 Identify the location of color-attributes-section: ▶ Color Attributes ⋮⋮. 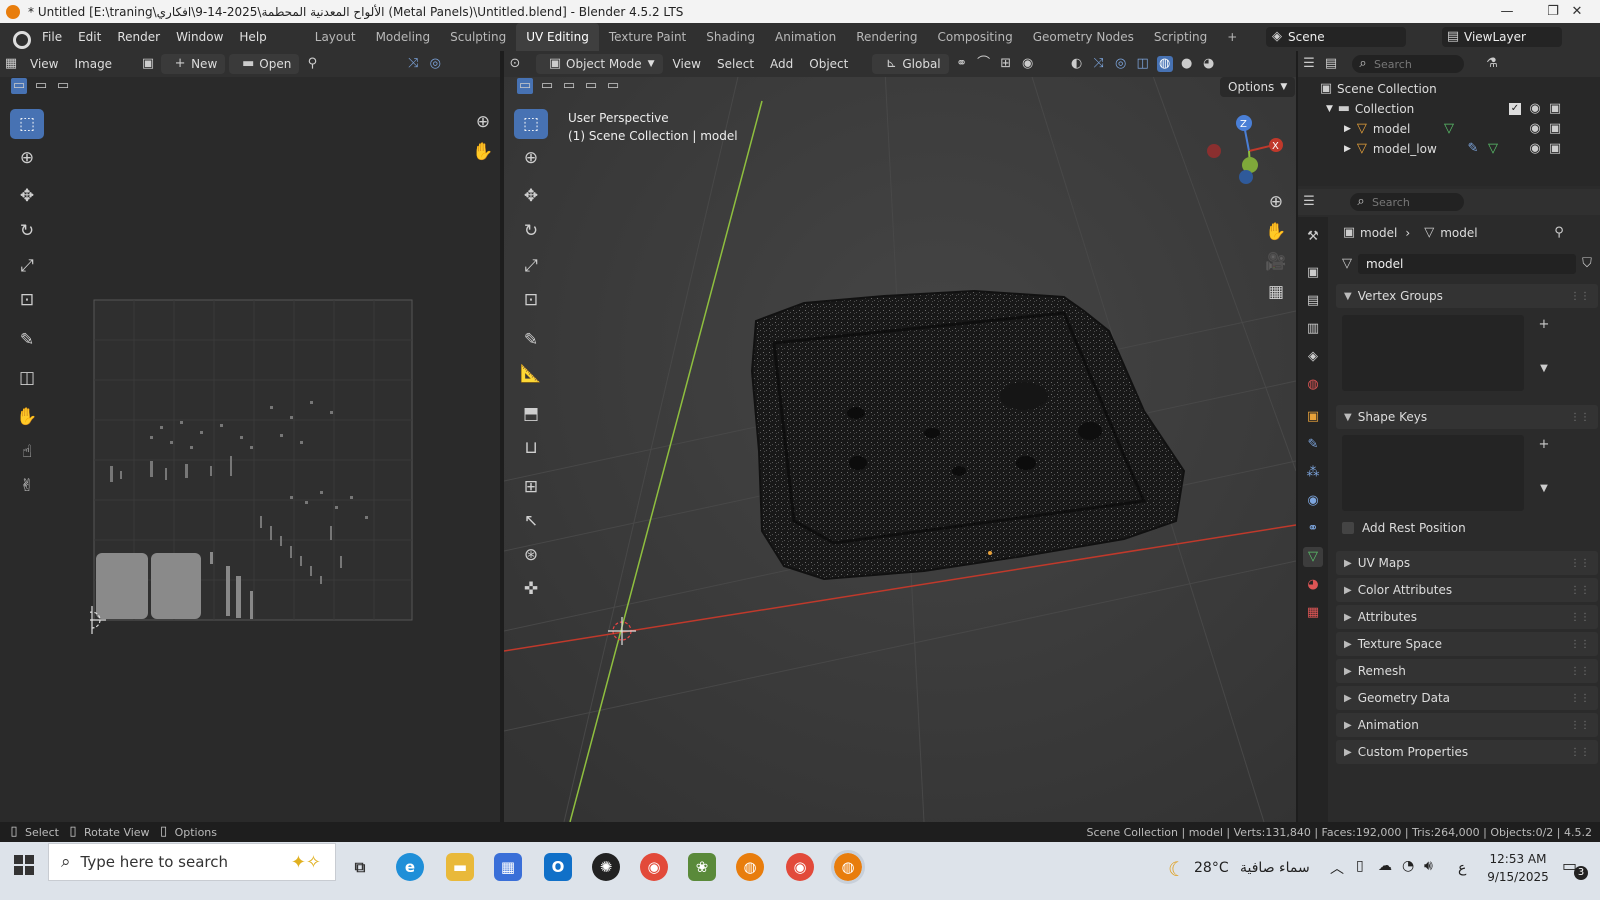
(1467, 590).